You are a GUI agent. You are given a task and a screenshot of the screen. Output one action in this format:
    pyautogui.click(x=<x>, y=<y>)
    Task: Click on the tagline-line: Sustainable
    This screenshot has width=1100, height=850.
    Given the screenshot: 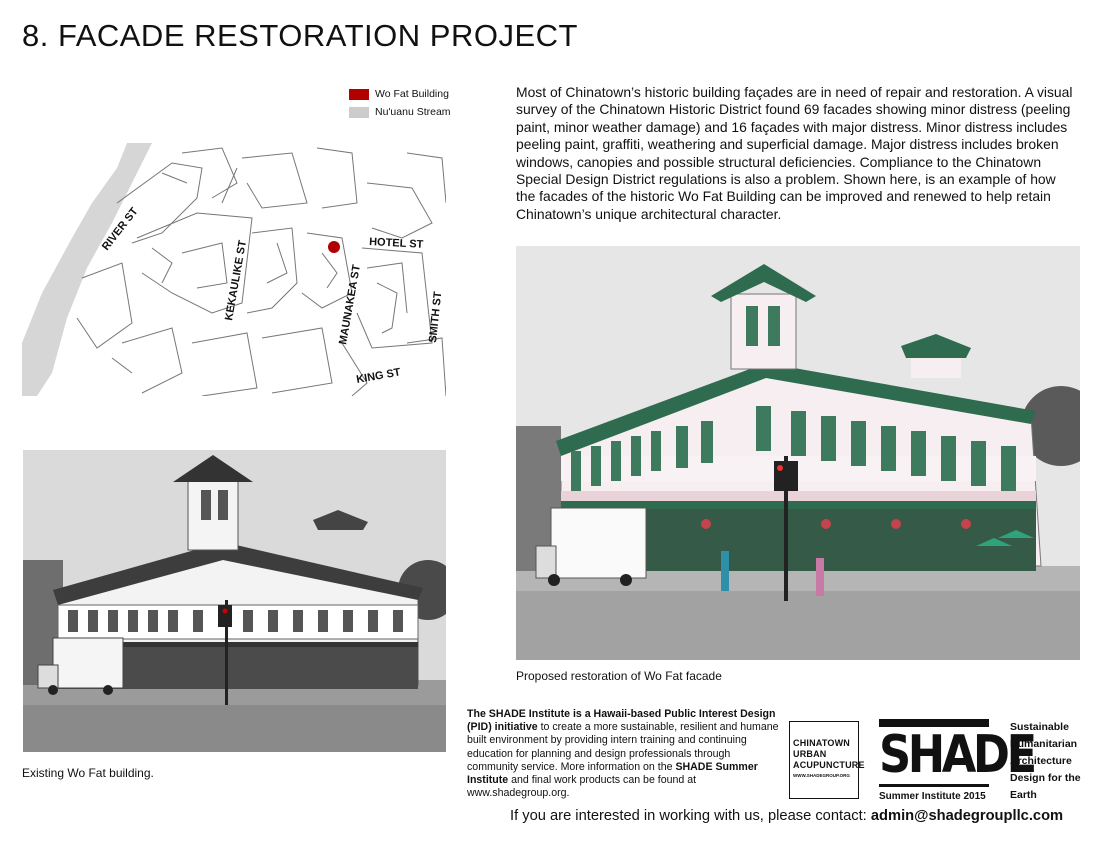 What is the action you would take?
    pyautogui.click(x=1039, y=727)
    